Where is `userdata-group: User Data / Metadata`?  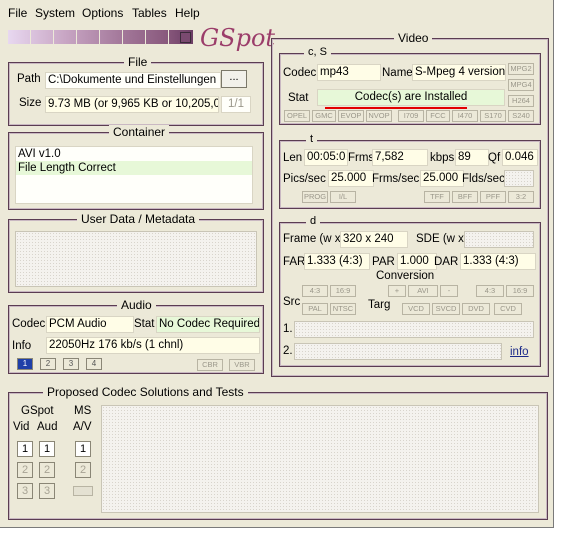
userdata-group: User Data / Metadata is located at coordinates (136, 252).